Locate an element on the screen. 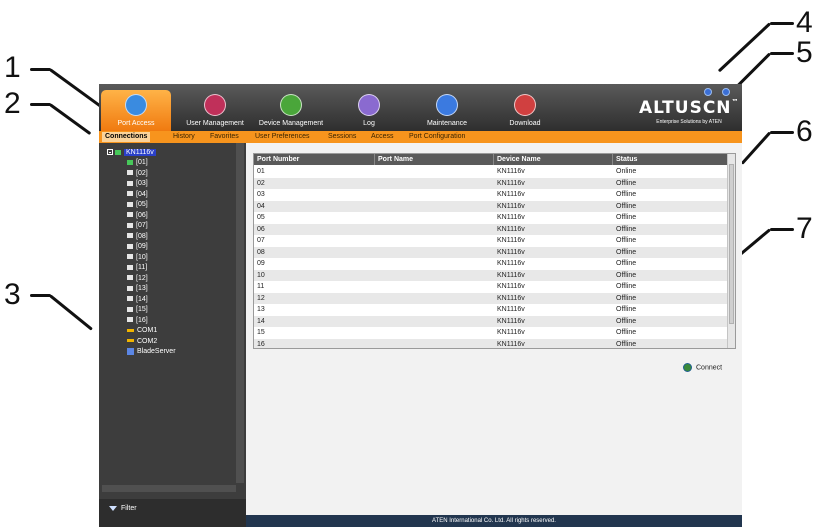 The image size is (838, 527). tab-log: Log is located at coordinates (369, 110).